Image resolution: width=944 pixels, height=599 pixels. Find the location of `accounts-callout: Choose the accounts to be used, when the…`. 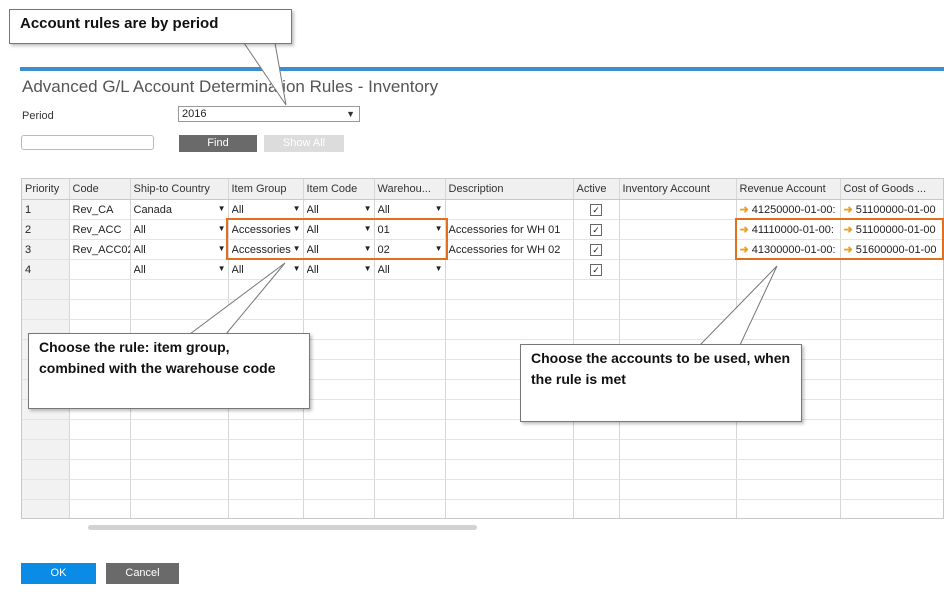

accounts-callout: Choose the accounts to be used, when the… is located at coordinates (661, 383).